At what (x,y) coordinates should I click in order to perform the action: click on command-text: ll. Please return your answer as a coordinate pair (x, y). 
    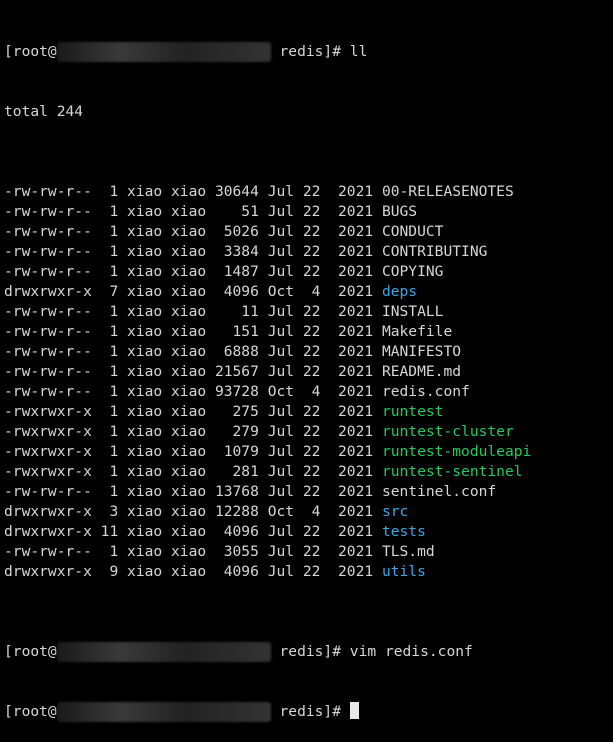
    Looking at the image, I should click on (358, 51).